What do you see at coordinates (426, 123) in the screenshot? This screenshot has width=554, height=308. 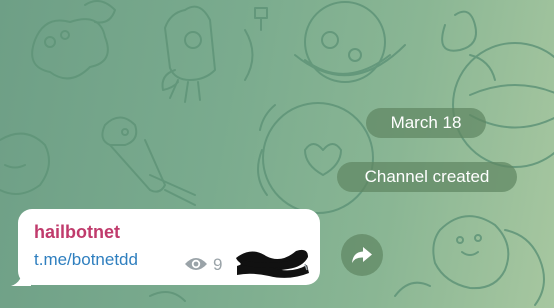 I see `date-separator: March 18` at bounding box center [426, 123].